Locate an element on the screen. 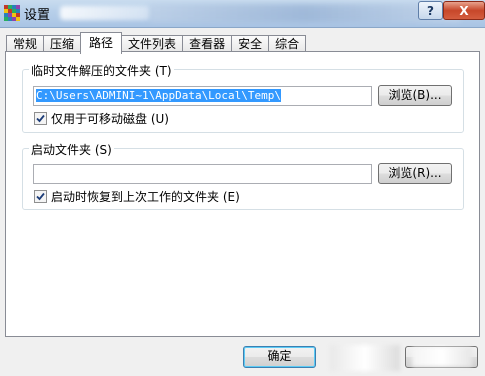 This screenshot has width=485, height=376. tab-label: 综合 is located at coordinates (287, 44).